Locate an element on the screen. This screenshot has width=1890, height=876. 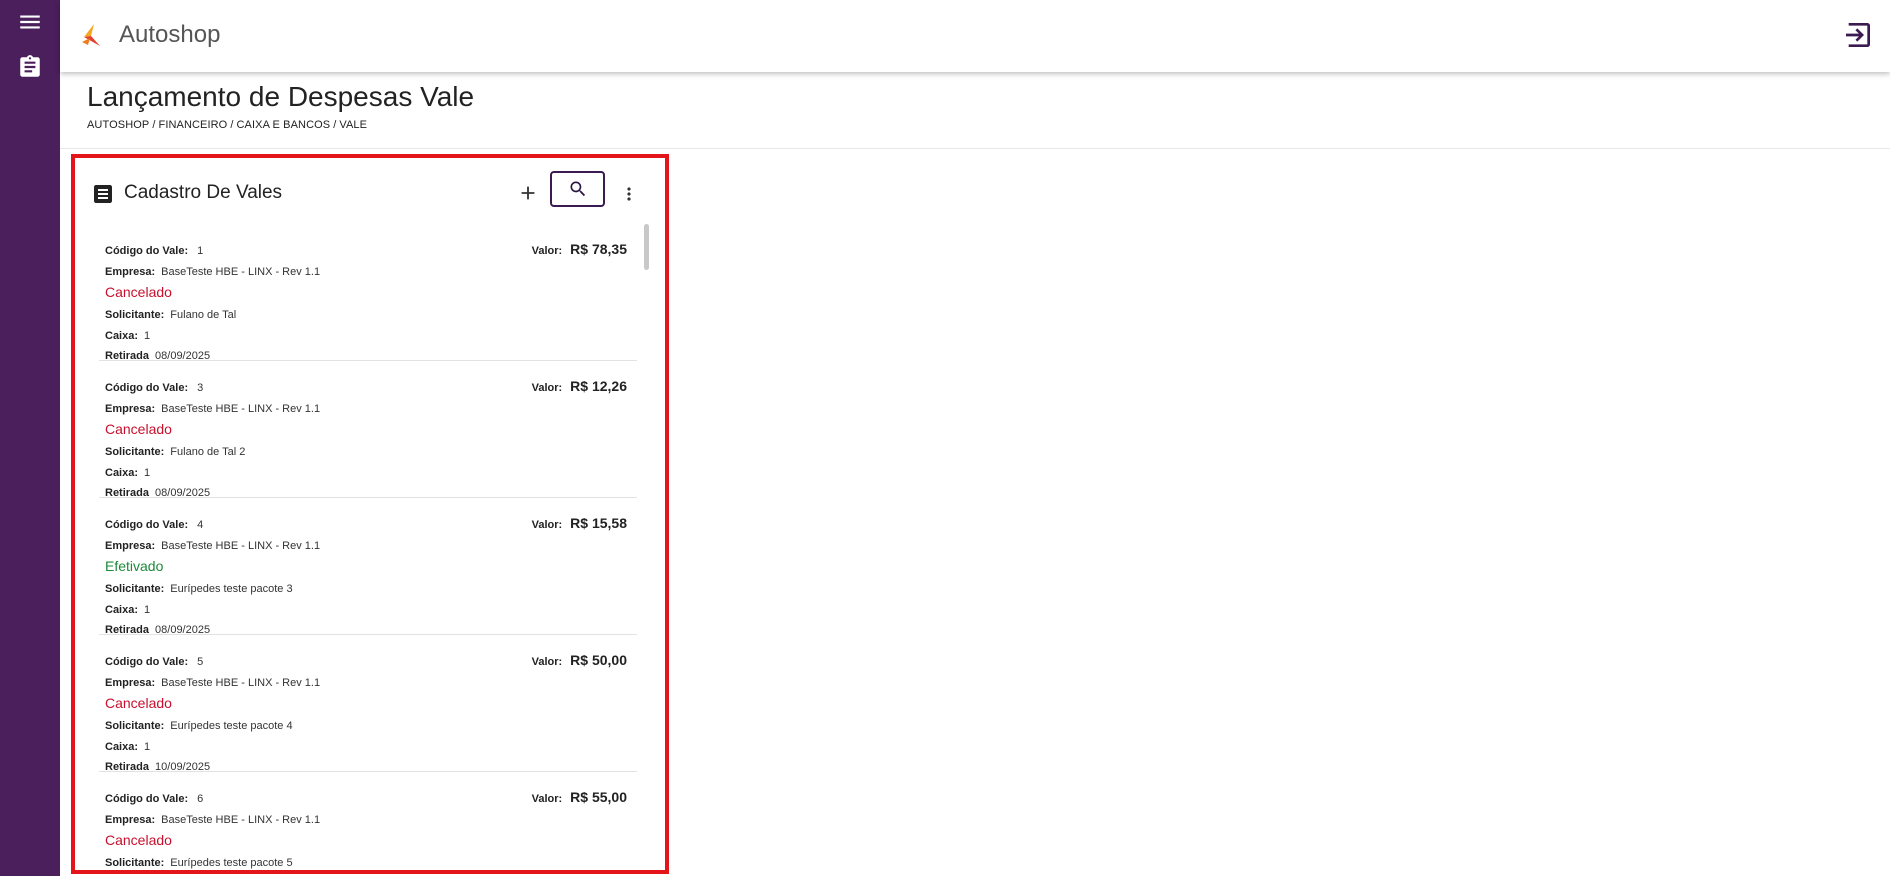
side-rail is located at coordinates (30, 438).